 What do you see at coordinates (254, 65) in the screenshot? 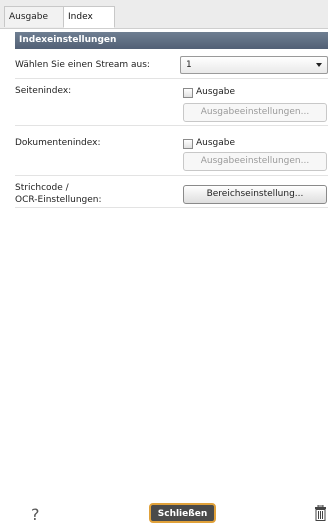
I see `stream-select: 1` at bounding box center [254, 65].